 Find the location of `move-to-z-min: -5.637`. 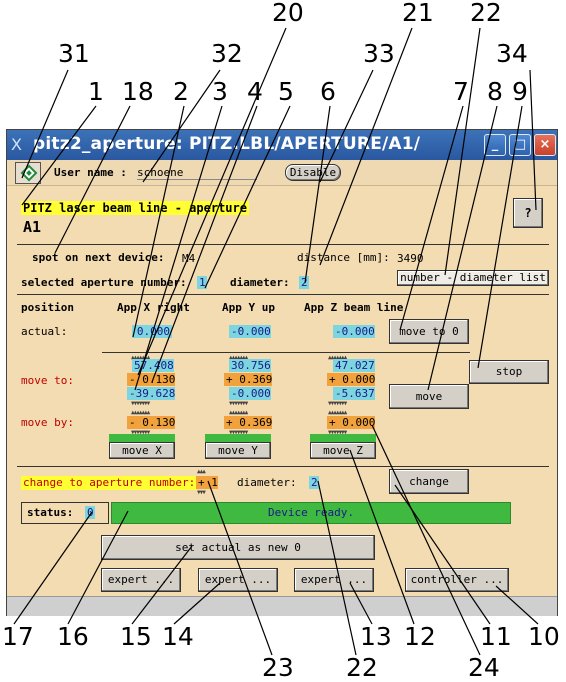

move-to-z-min: -5.637 is located at coordinates (354, 393).